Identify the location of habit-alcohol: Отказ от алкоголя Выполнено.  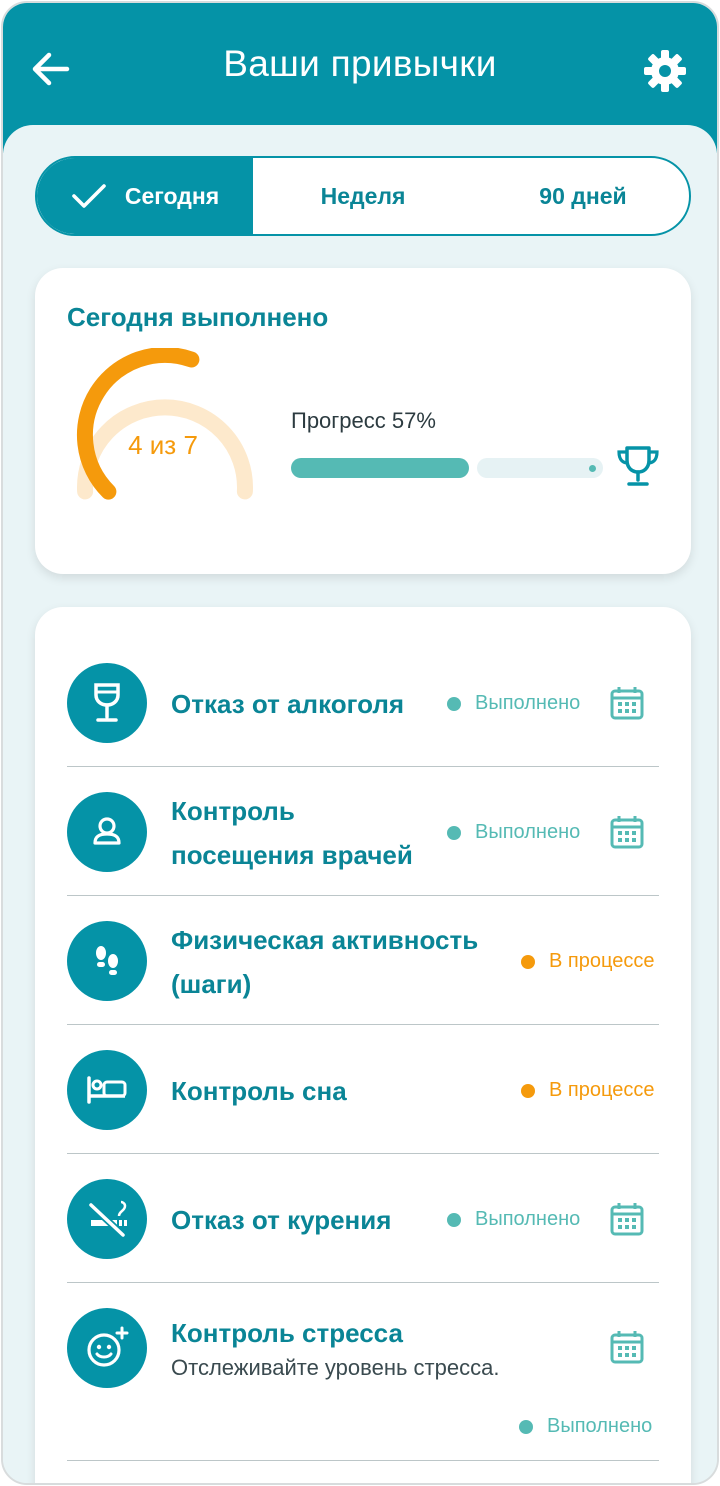
(363, 706).